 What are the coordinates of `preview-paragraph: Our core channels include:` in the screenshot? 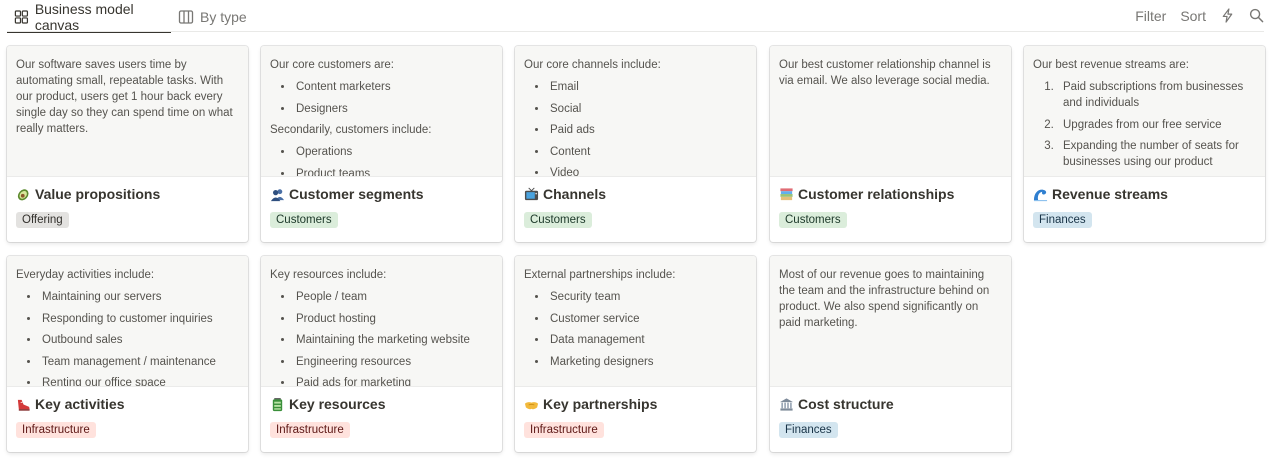 It's located at (592, 65).